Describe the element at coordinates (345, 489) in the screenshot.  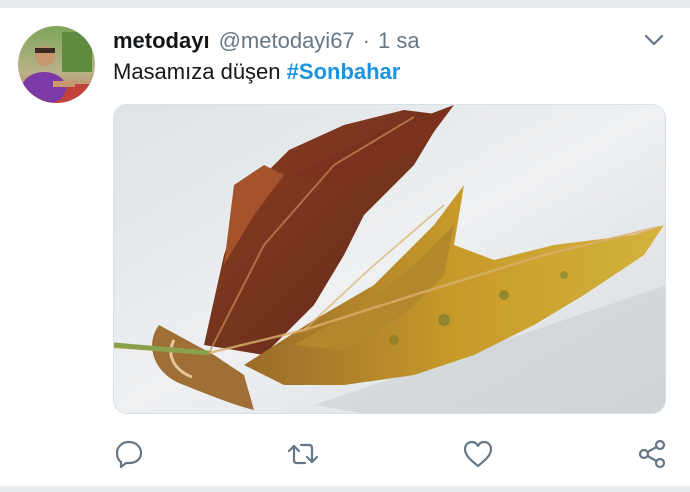
I see `bottom-divider` at that location.